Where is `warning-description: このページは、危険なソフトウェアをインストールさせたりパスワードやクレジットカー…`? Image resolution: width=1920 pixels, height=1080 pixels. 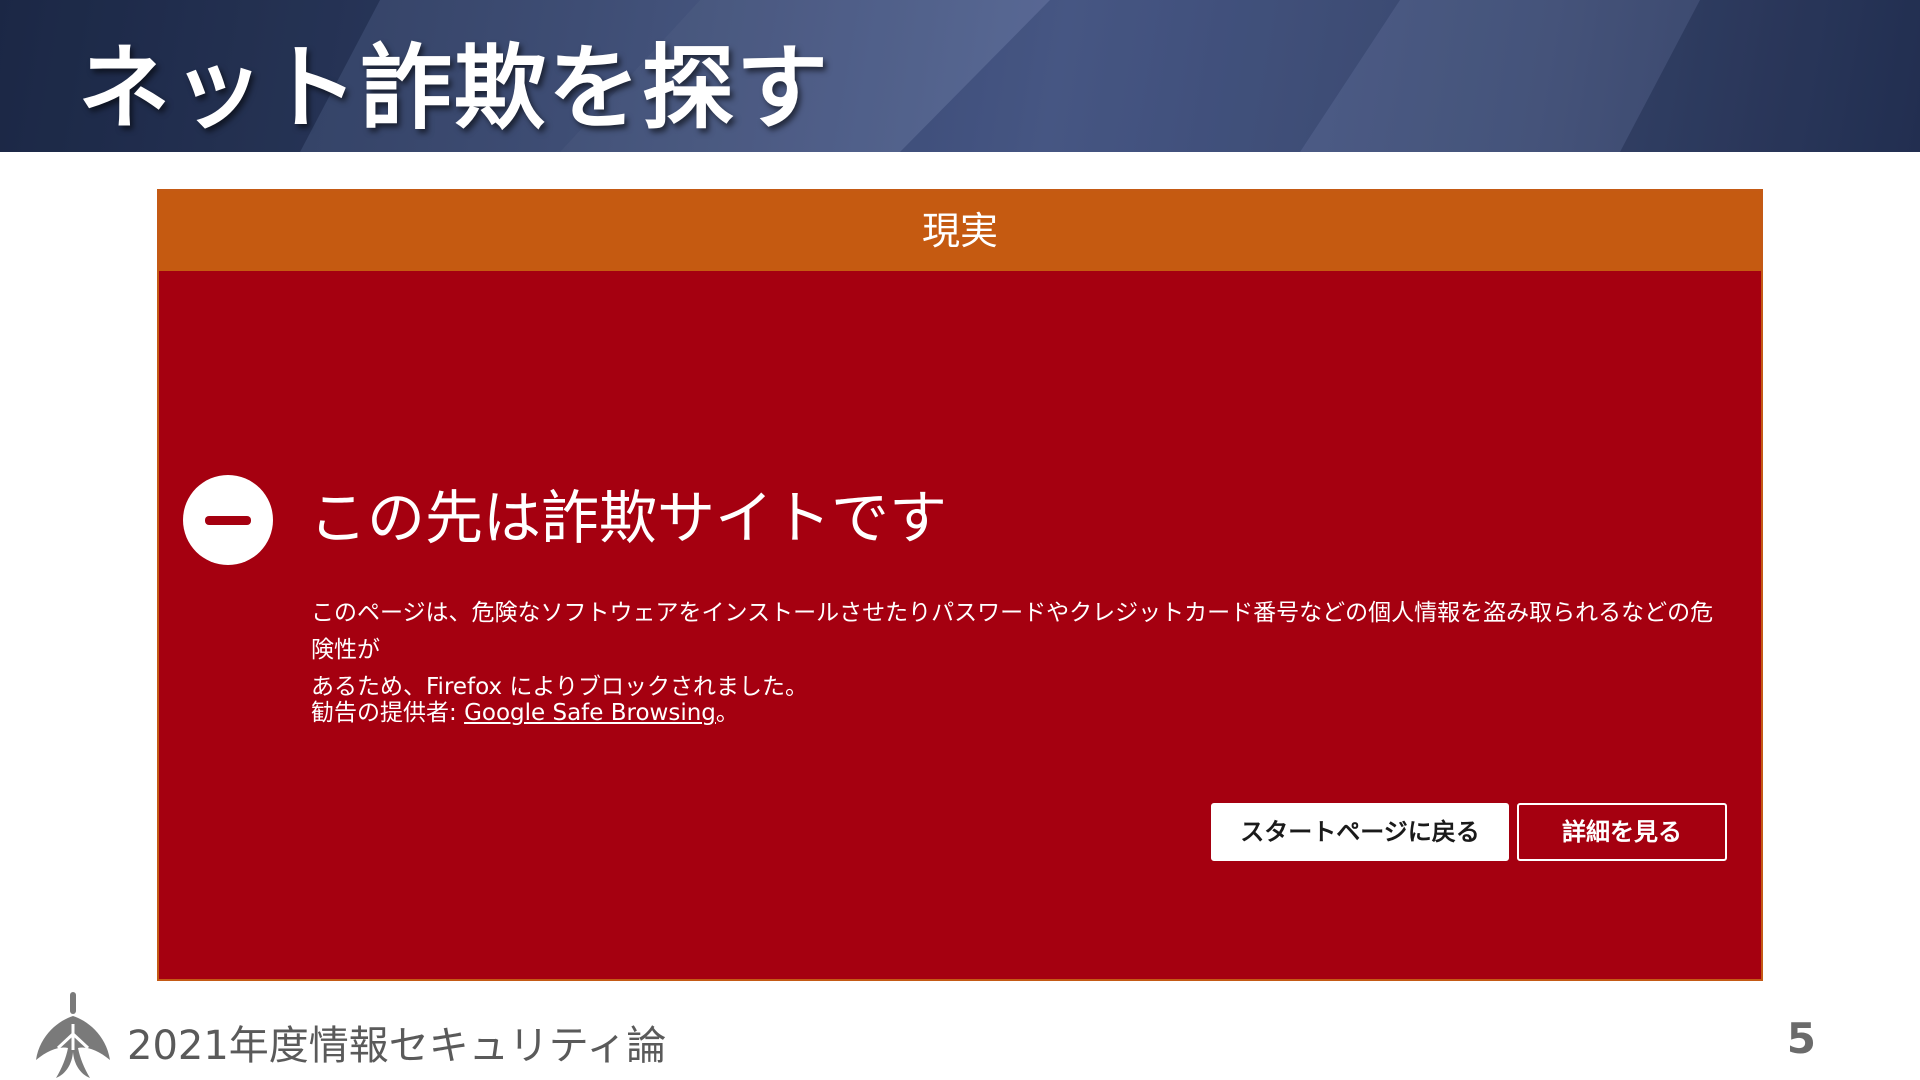
warning-description: このページは、危険なソフトウェアをインストールさせたりパスワードやクレジットカー… is located at coordinates (1016, 650).